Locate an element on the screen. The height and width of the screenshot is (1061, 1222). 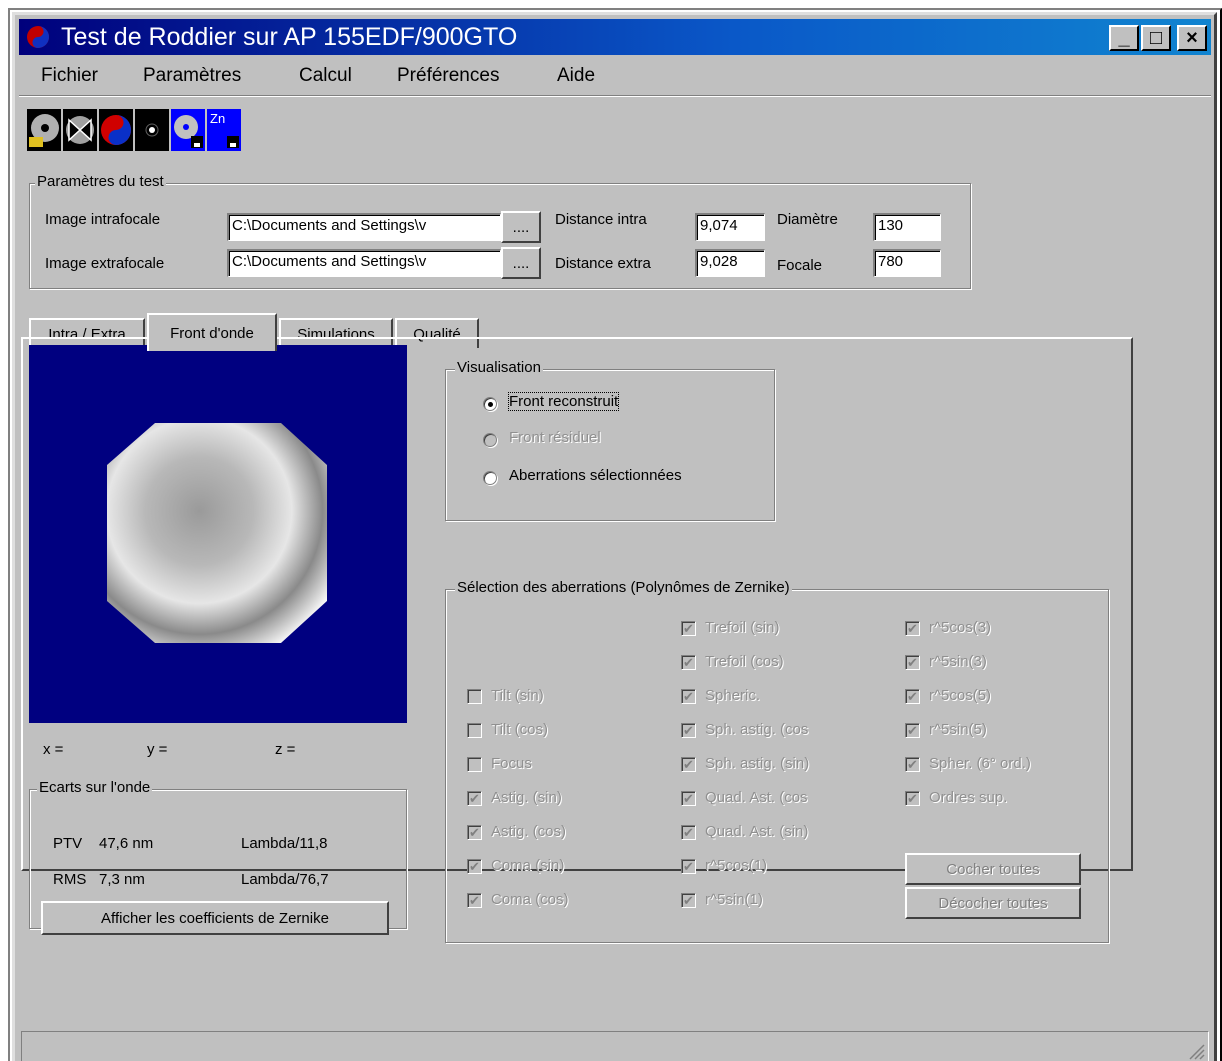
col2-checkbox-8: ✔ is located at coordinates (688, 900).